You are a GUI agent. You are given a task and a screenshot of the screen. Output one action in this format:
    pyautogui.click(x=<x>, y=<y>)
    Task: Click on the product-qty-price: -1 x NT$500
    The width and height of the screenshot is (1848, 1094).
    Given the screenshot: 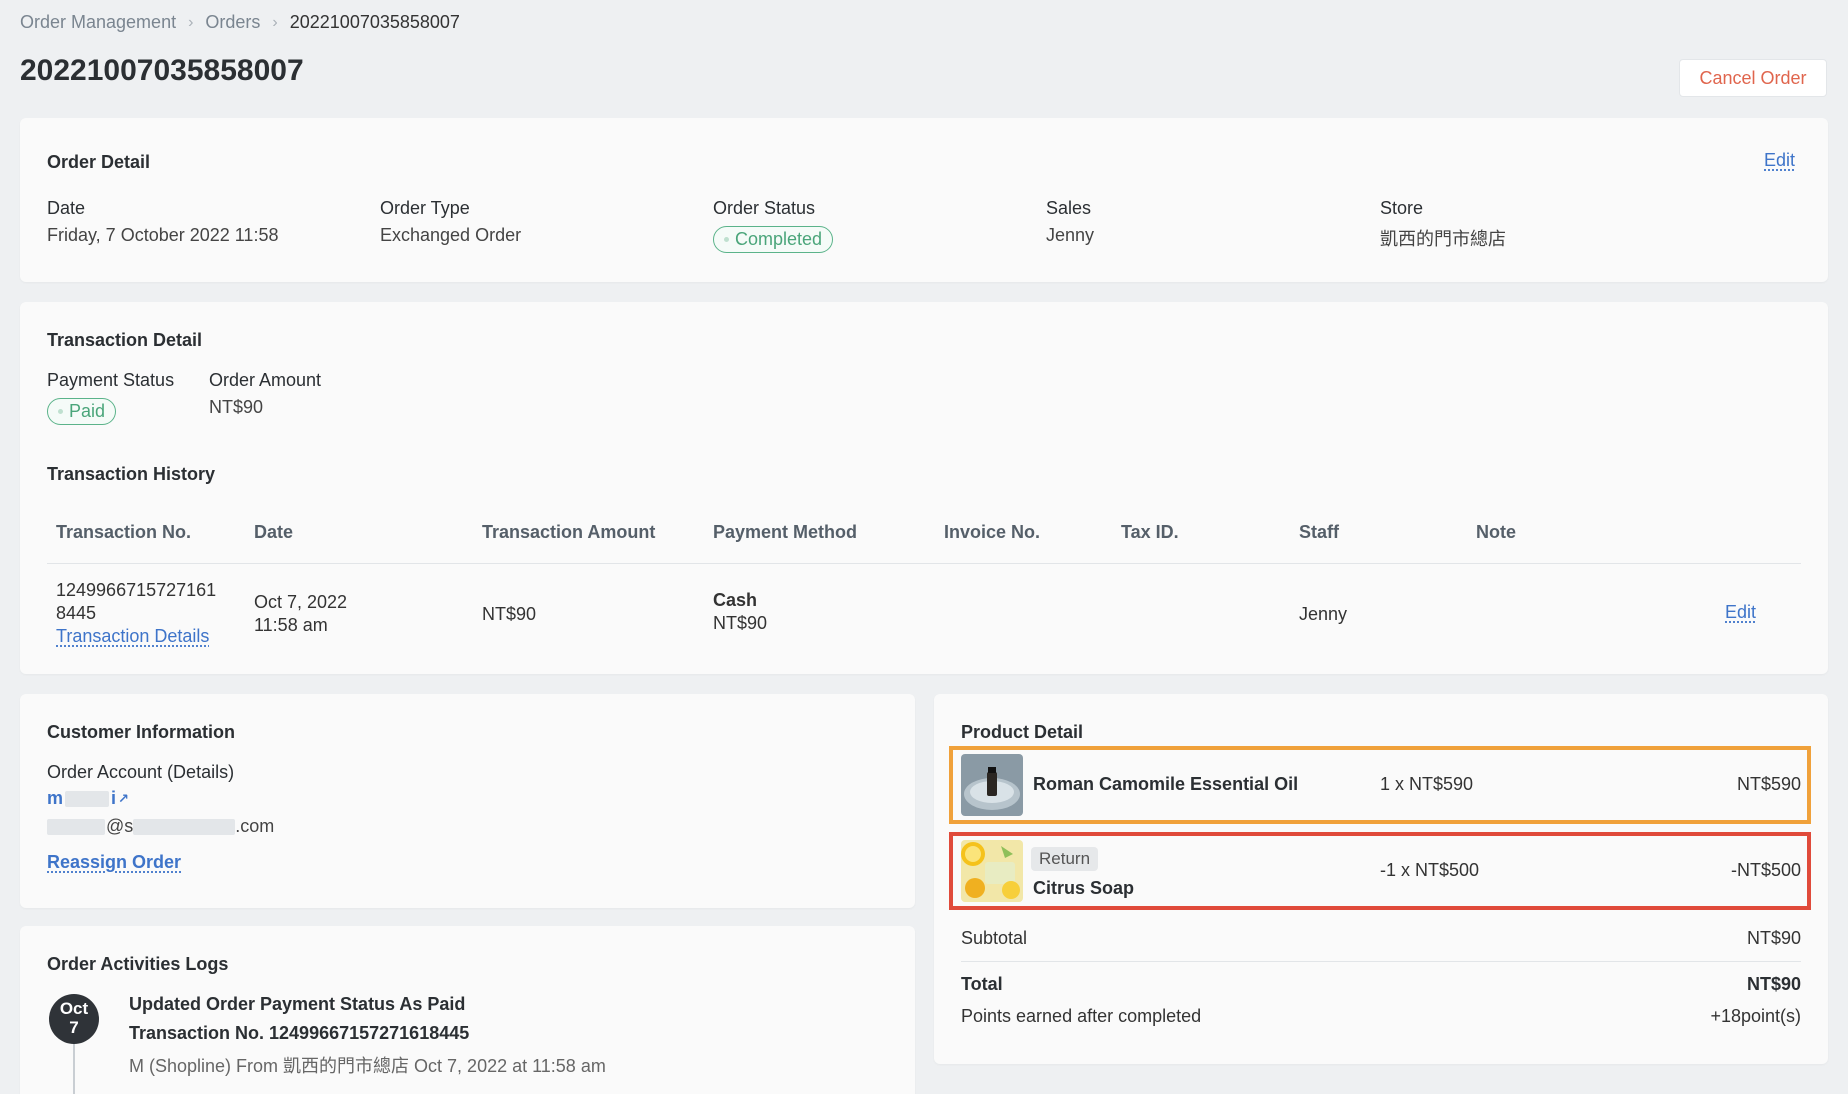 What is the action you would take?
    pyautogui.click(x=1430, y=870)
    